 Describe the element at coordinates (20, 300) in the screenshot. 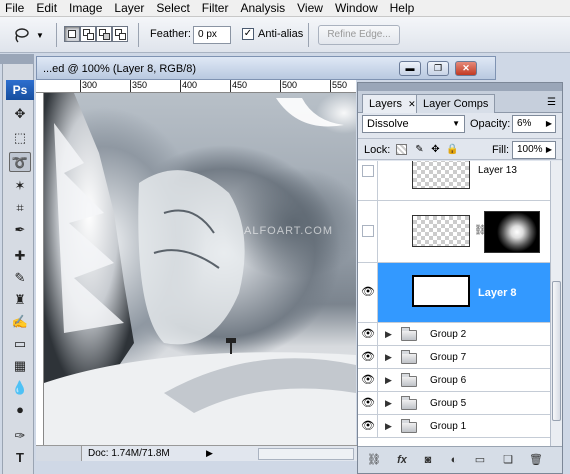

I see `clone-stamp-tool-icon: ♜` at that location.